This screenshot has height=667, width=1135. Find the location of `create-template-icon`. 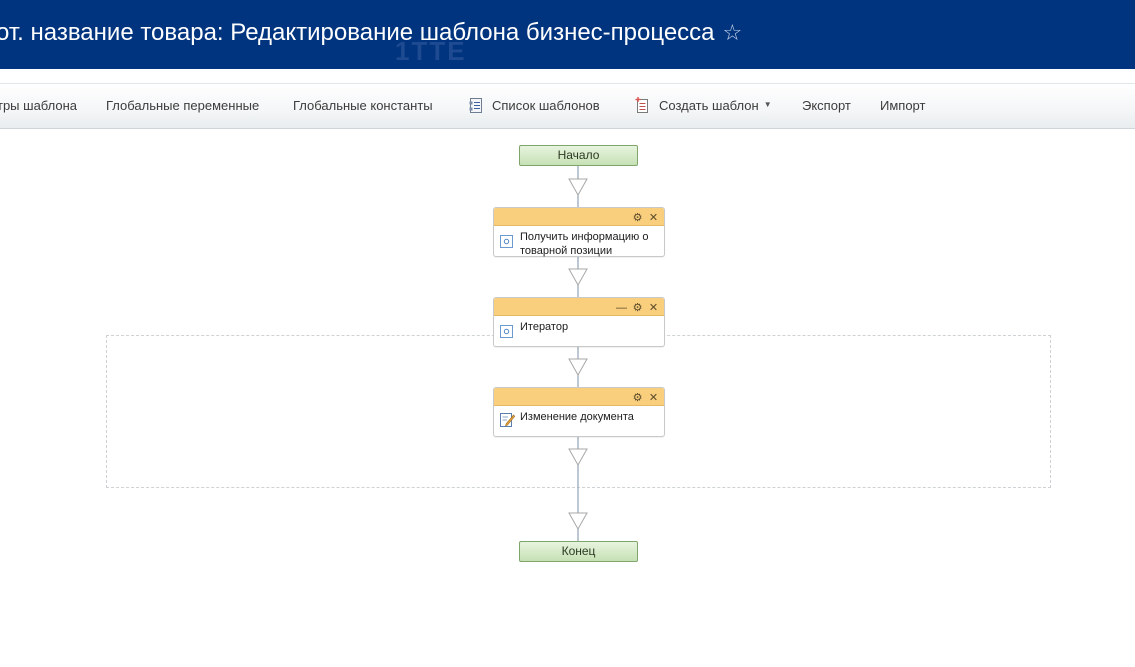

create-template-icon is located at coordinates (641, 105).